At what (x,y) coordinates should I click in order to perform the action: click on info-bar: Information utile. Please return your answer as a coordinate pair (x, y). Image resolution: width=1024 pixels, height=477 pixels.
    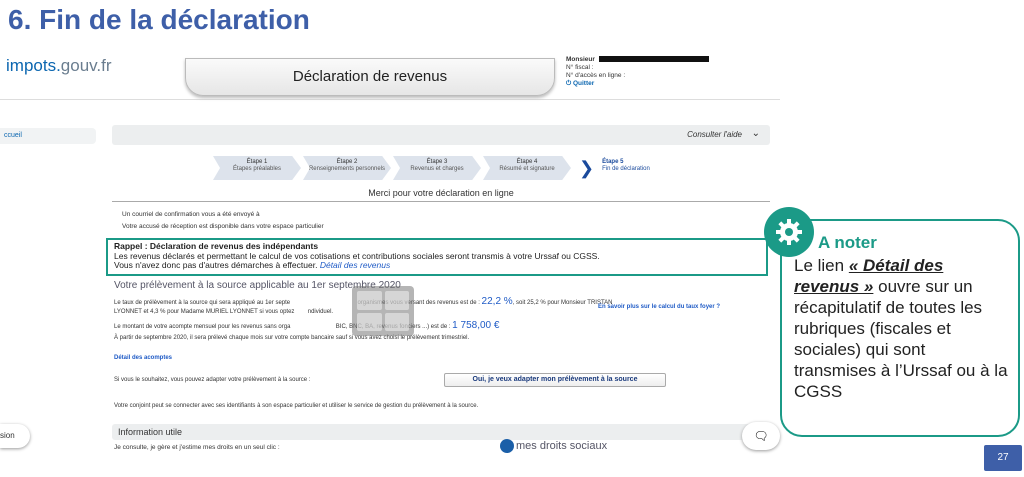
    Looking at the image, I should click on (441, 432).